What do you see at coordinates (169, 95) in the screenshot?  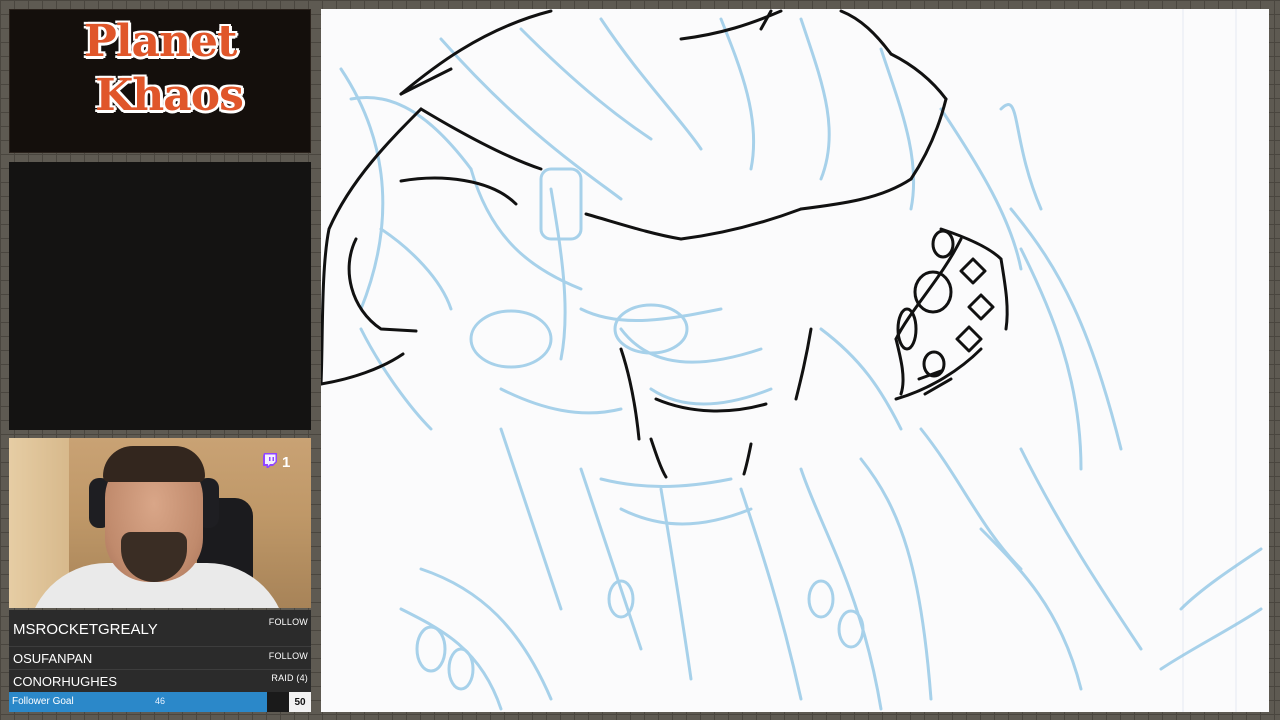 I see `logo-line-2: Khaos` at bounding box center [169, 95].